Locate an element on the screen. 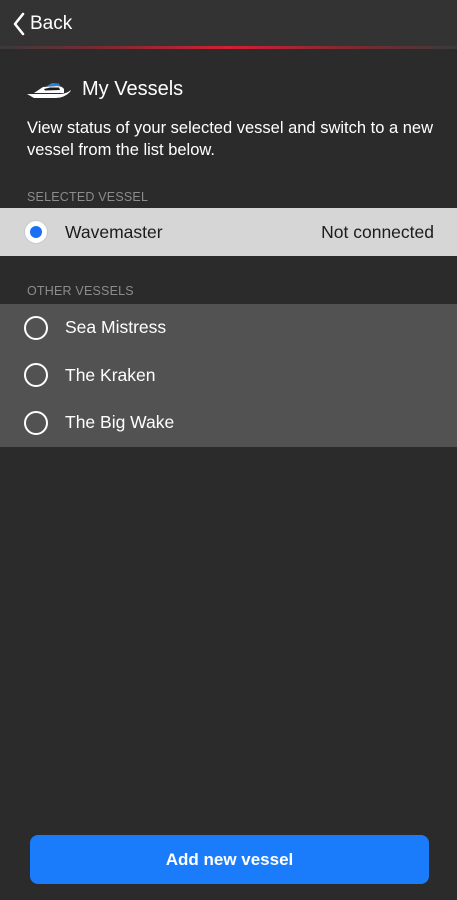  vessel-name: Sea Mistress is located at coordinates (116, 327).